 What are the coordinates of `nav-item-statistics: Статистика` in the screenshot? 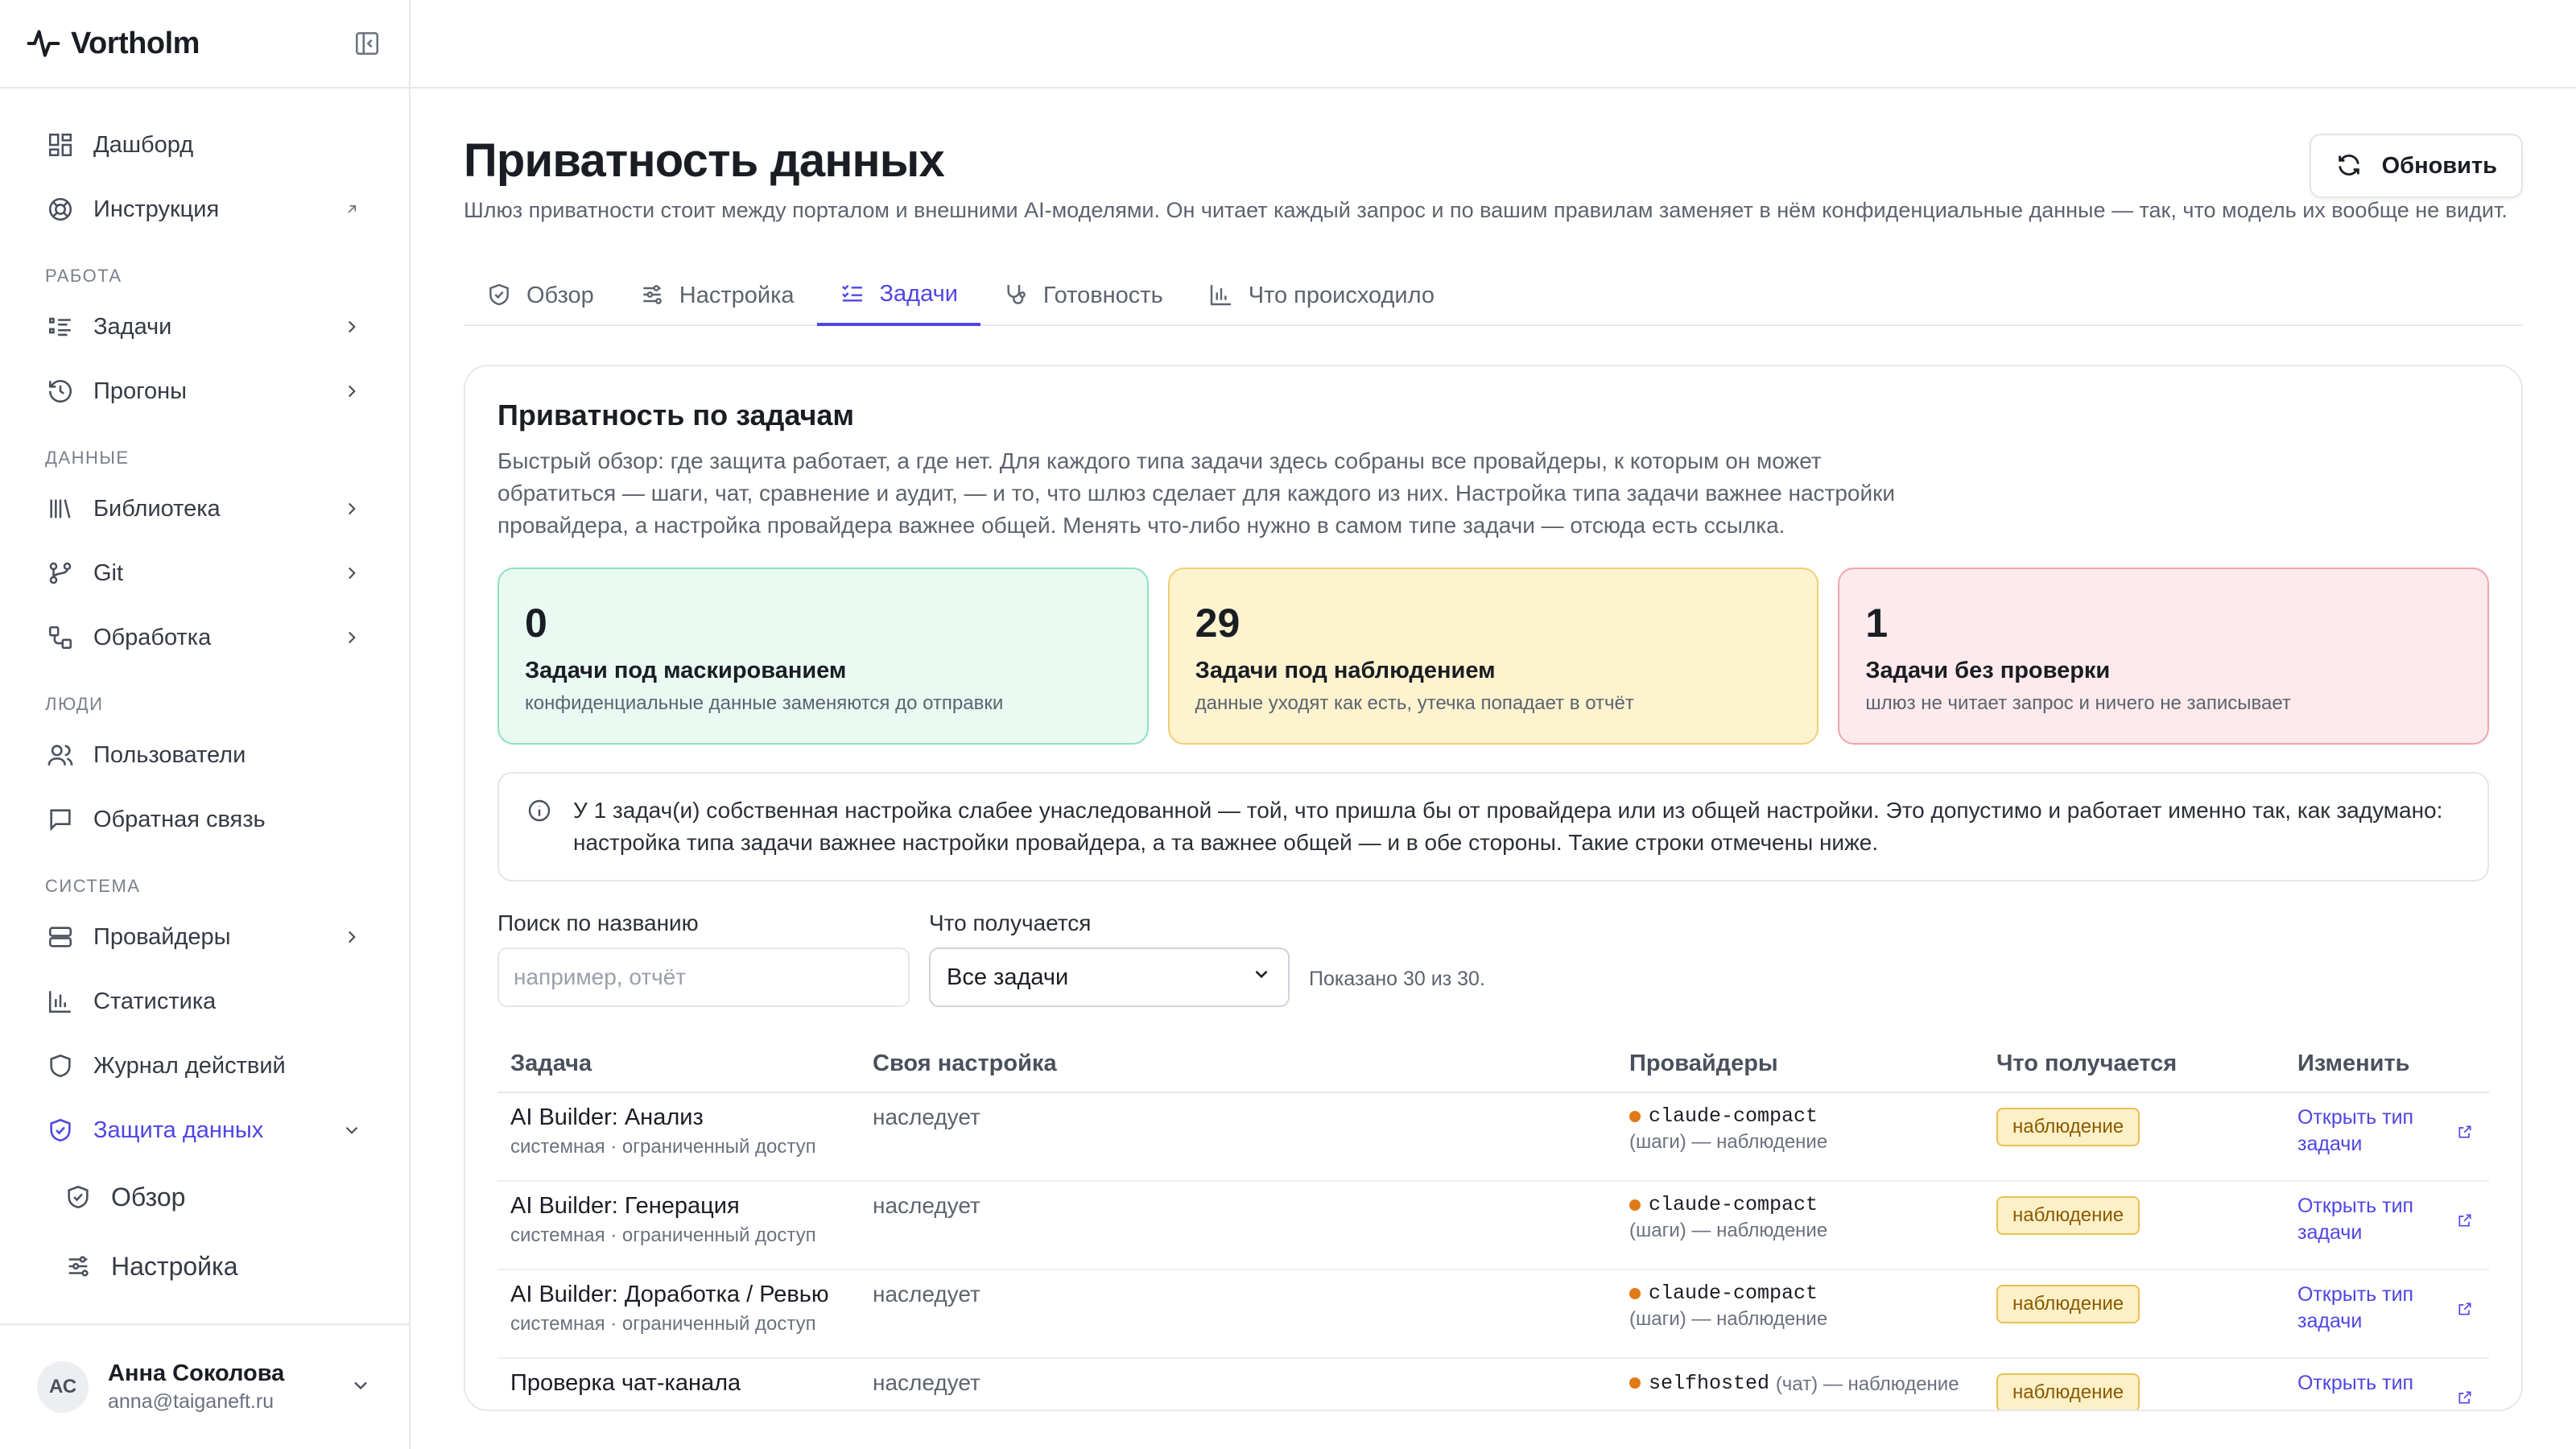 It's located at (204, 1001).